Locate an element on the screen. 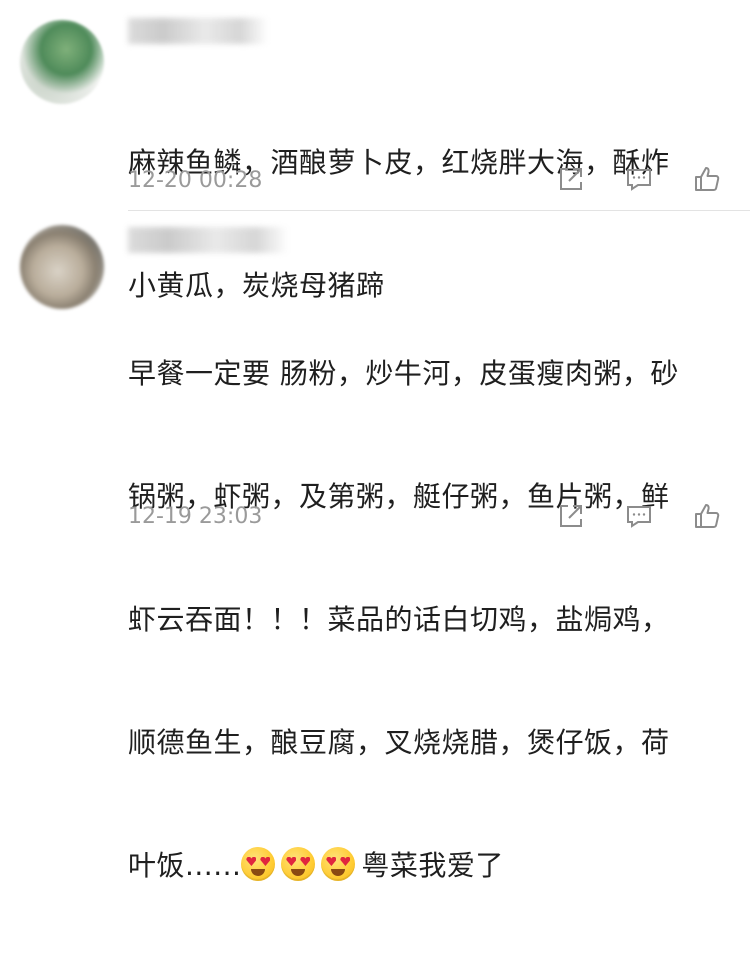 The height and width of the screenshot is (968, 750). comment-text-line: 早餐一定要 肠粉，炒牛河，皮蛋瘦肉粥，砂 is located at coordinates (403, 373).